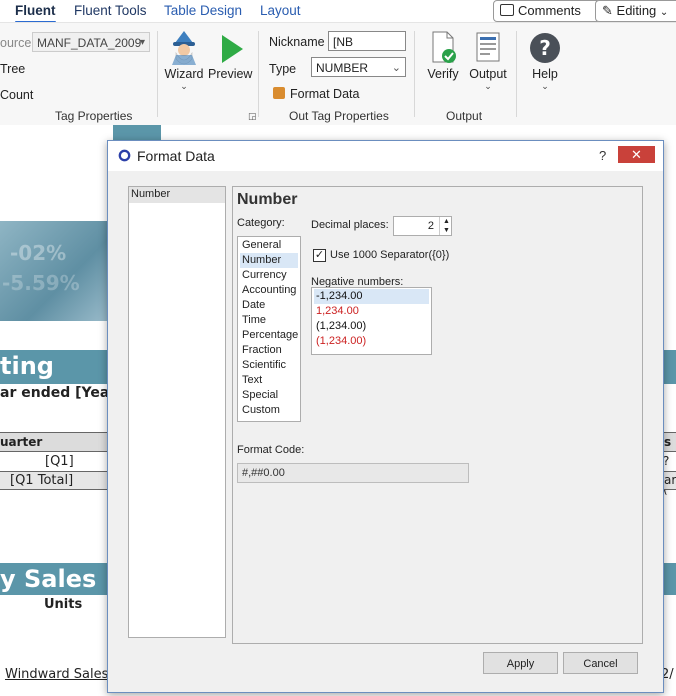 The image size is (676, 696). What do you see at coordinates (252, 116) in the screenshot?
I see `dialog-launcher-icon: ◲` at bounding box center [252, 116].